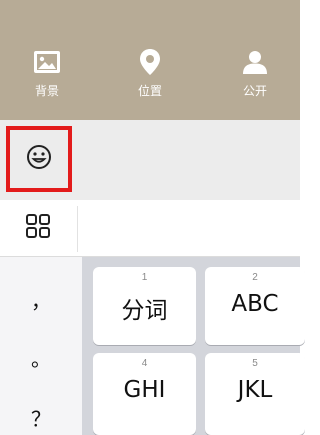 The height and width of the screenshot is (435, 320). I want to click on location-button: 位置, so click(150, 76).